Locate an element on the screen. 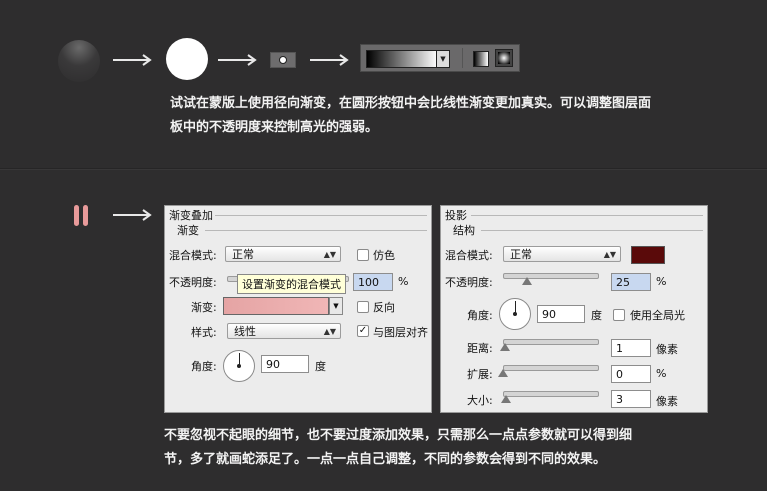  dither-label: 仿色 is located at coordinates (384, 255).